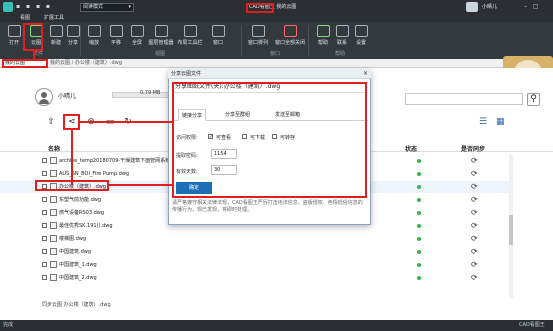  What do you see at coordinates (411, 149) in the screenshot?
I see `col-status-header: 状态` at bounding box center [411, 149].